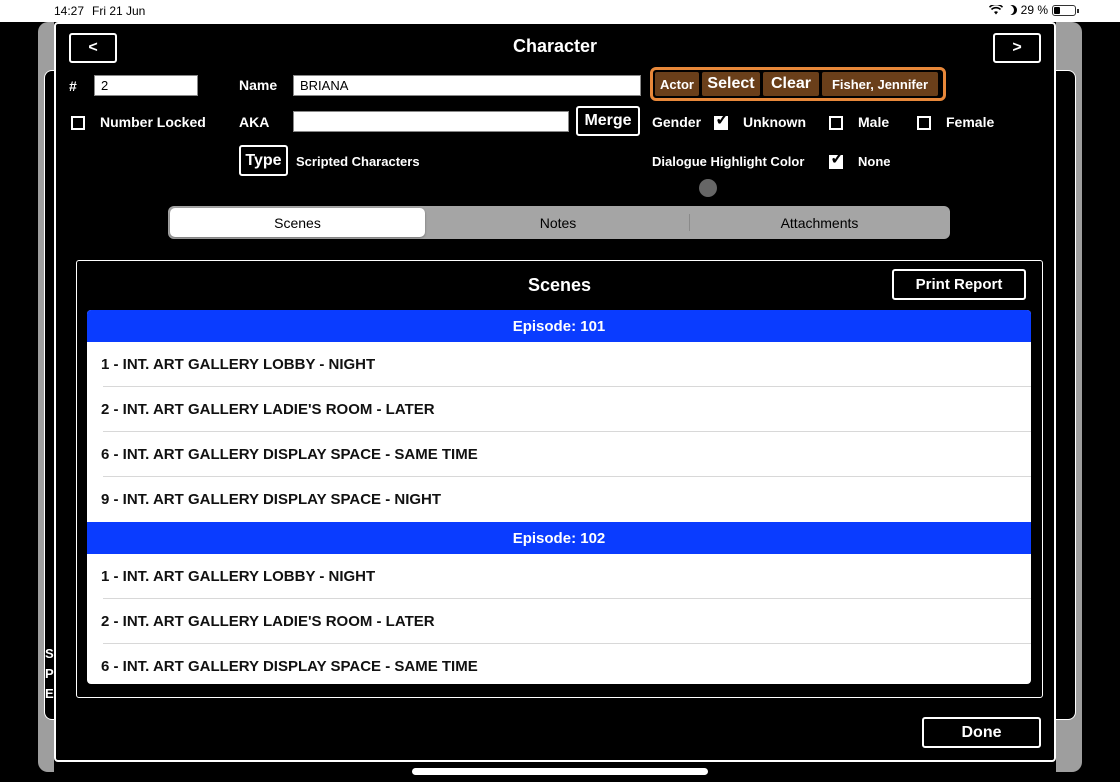  I want to click on status-bar: 14:27 Fri 21 Jun 29 %, so click(560, 11).